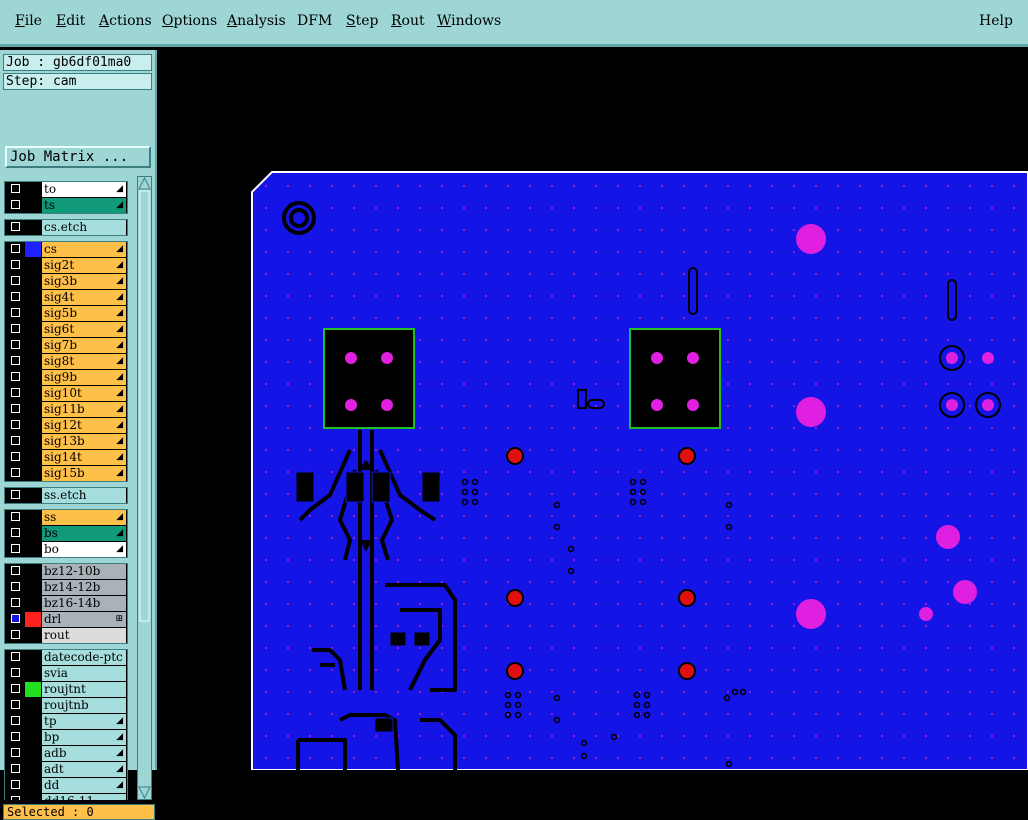 This screenshot has width=1028, height=820. Describe the element at coordinates (84, 753) in the screenshot. I see `layer-name: adb ◢` at that location.